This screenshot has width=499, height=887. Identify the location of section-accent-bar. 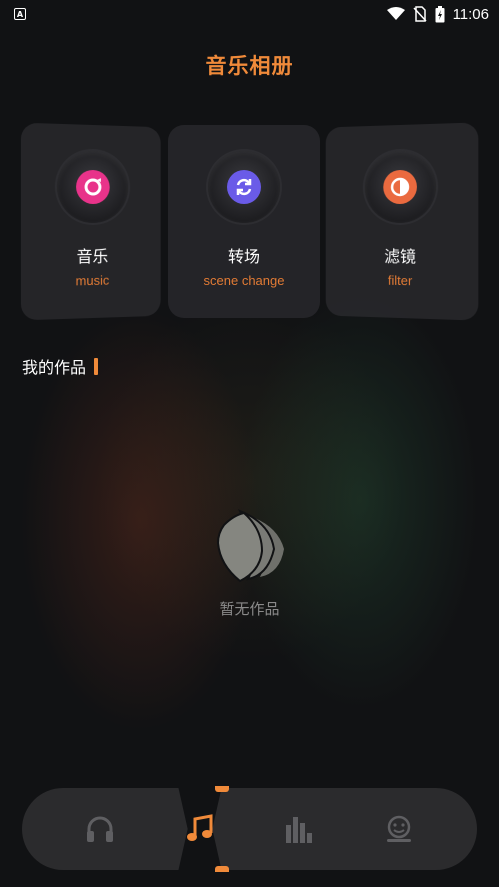
(96, 366).